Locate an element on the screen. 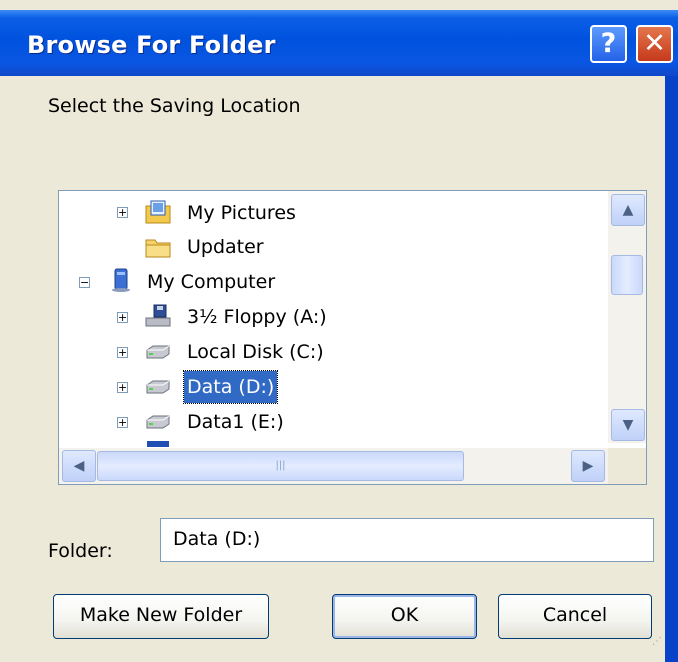  help-icon: ? is located at coordinates (608, 43).